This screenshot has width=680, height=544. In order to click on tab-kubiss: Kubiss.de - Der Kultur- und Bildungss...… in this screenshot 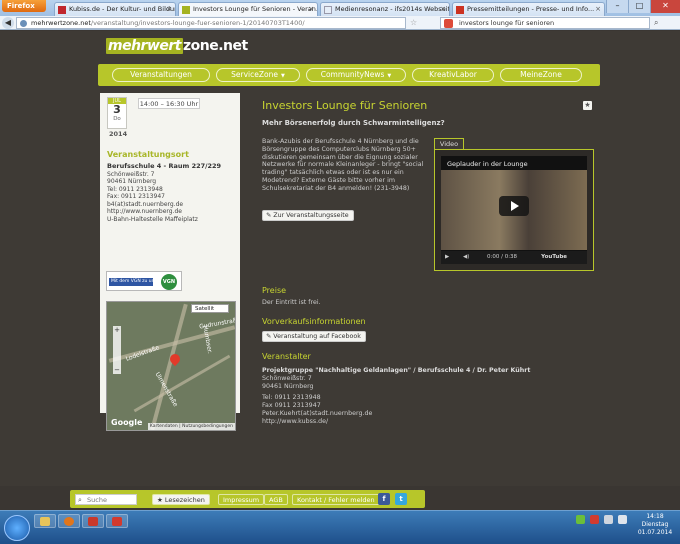, I will do `click(115, 9)`.